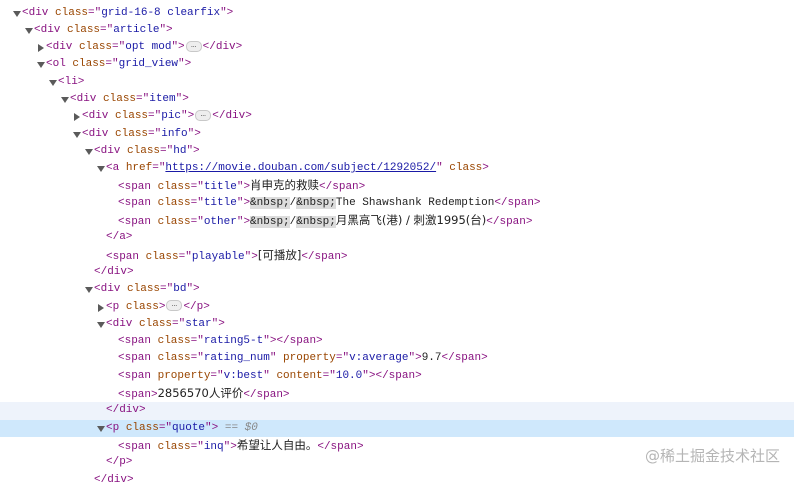  What do you see at coordinates (233, 341) in the screenshot?
I see `attribute-value: rating5-t` at bounding box center [233, 341].